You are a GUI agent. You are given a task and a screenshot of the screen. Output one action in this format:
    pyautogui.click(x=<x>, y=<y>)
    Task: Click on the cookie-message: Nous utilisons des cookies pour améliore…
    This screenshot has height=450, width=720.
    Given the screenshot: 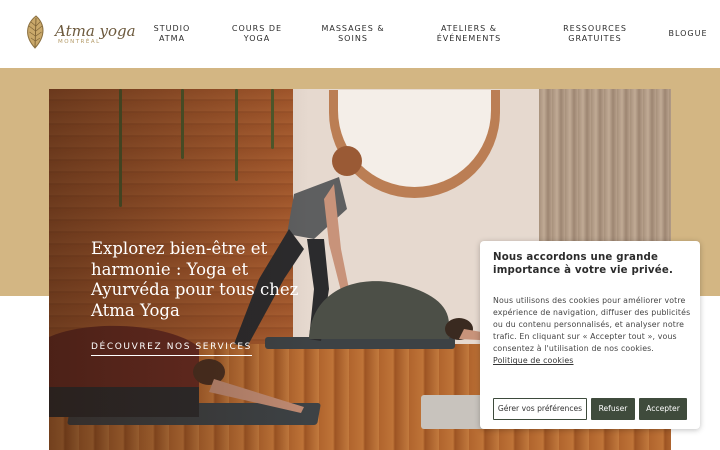 What is the action you would take?
    pyautogui.click(x=592, y=331)
    